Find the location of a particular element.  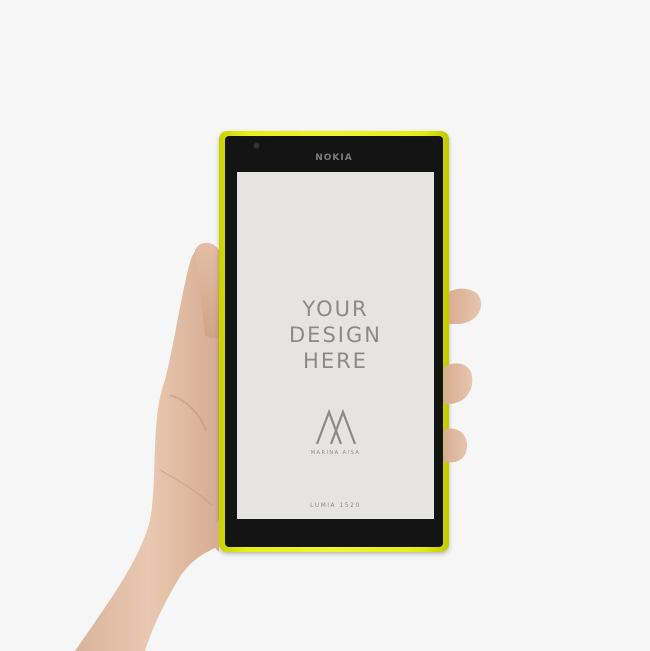

headline-line-1: YOUR is located at coordinates (335, 309).